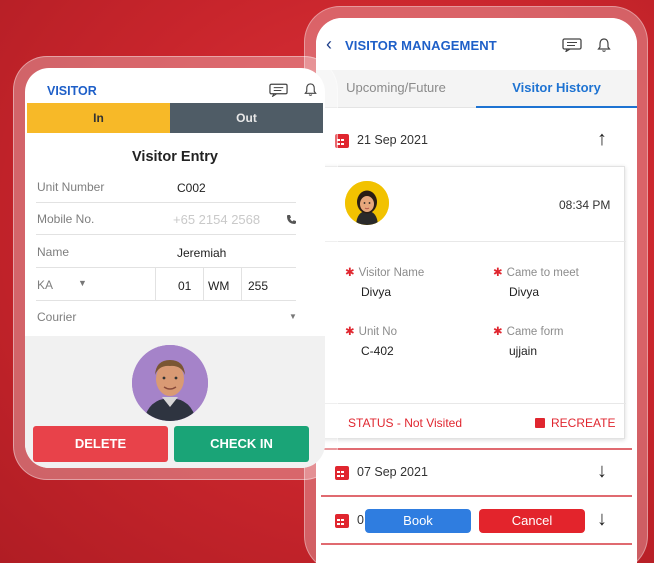  Describe the element at coordinates (175, 157) in the screenshot. I see `form-title: Visitor Entry` at that location.